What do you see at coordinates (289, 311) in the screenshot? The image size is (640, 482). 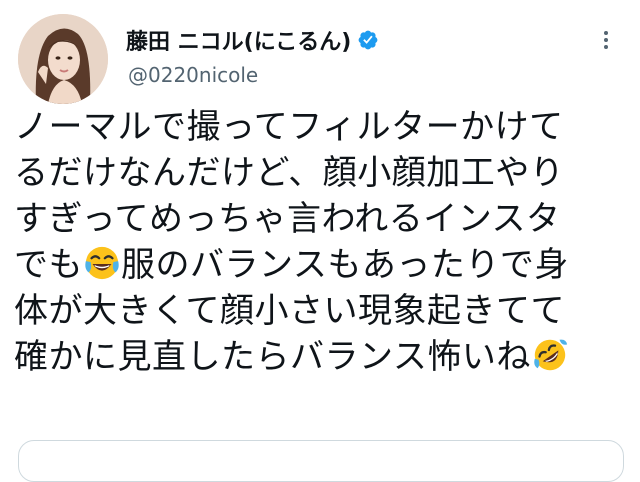 I see `tweet-line: 体が大きくて顔小さい現象起きてて` at bounding box center [289, 311].